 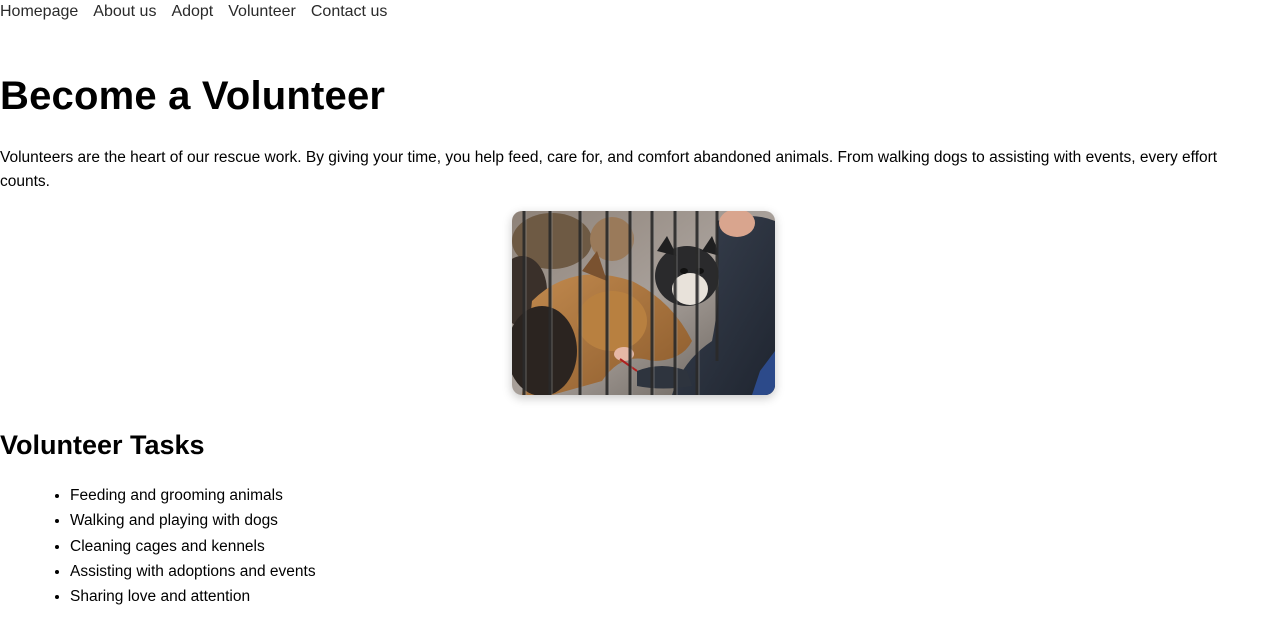 I want to click on list-item: Cleaning cages and kennels, so click(x=675, y=546).